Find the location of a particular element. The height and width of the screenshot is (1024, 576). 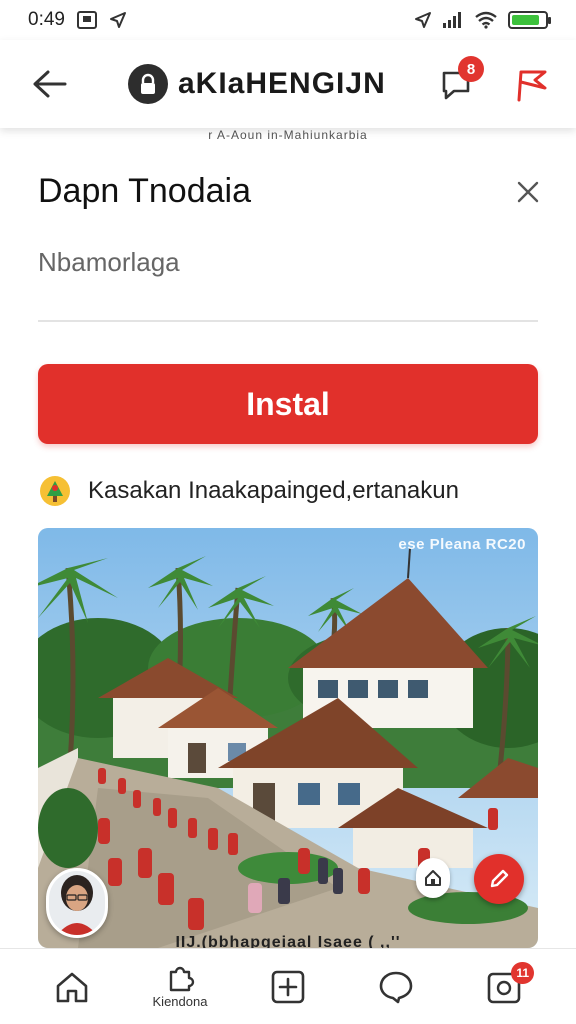

close-icon is located at coordinates (528, 192).